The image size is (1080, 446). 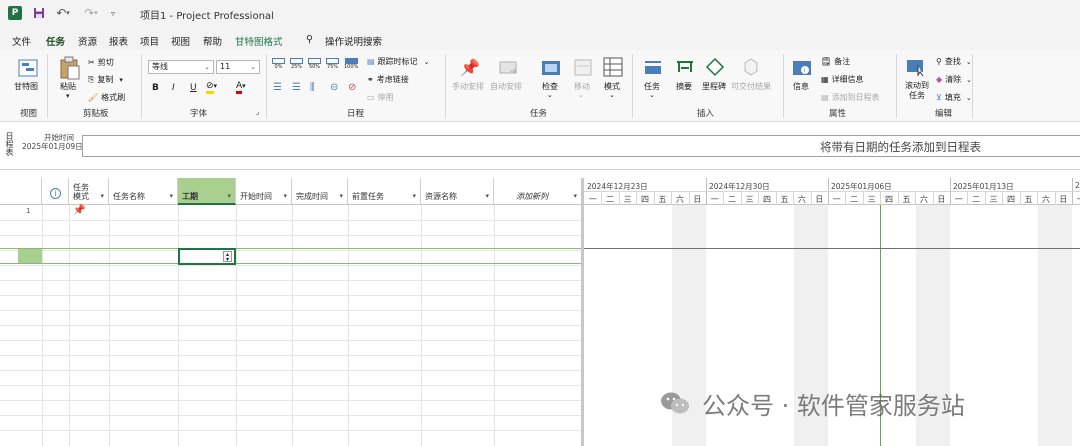 What do you see at coordinates (457, 191) in the screenshot?
I see `resource-names-header: 资源名称 ▾` at bounding box center [457, 191].